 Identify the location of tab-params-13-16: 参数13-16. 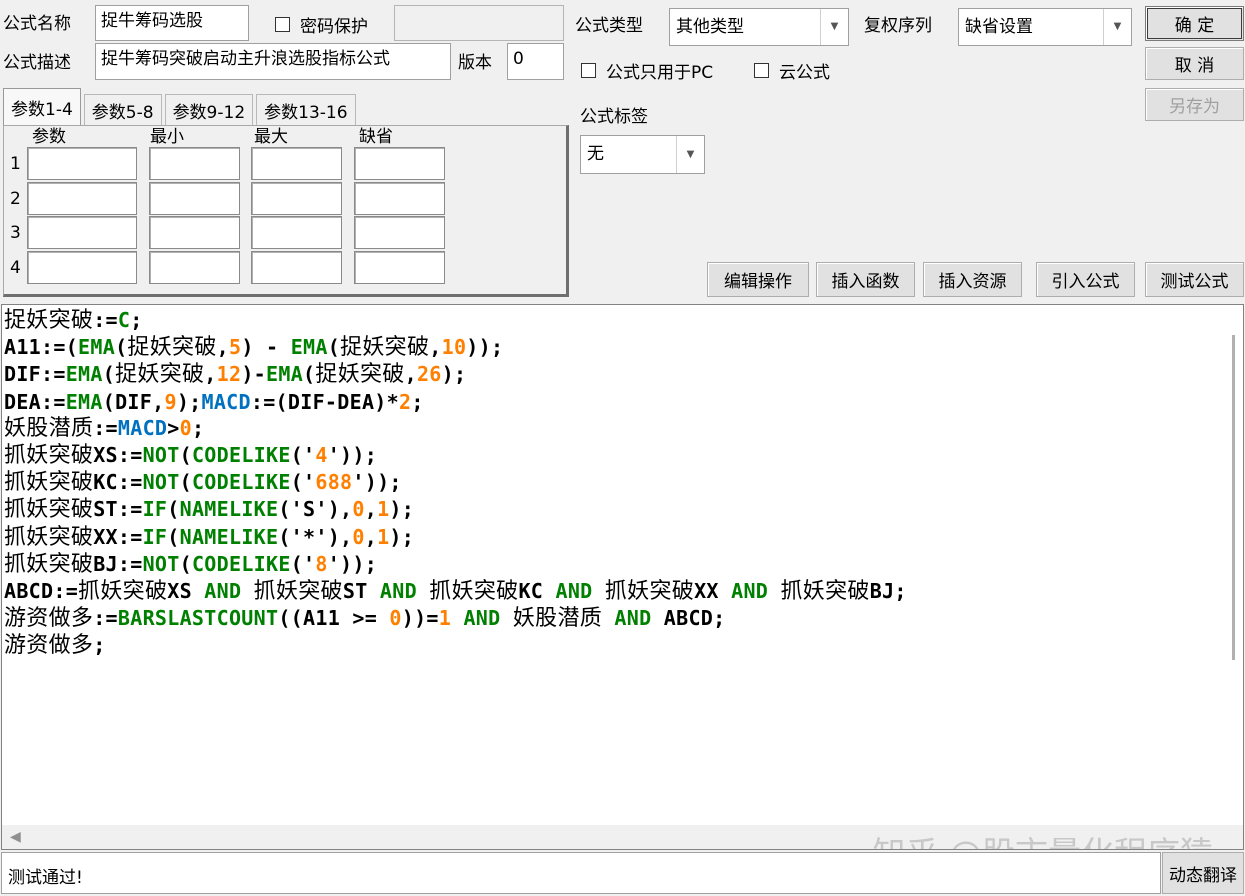
(306, 110).